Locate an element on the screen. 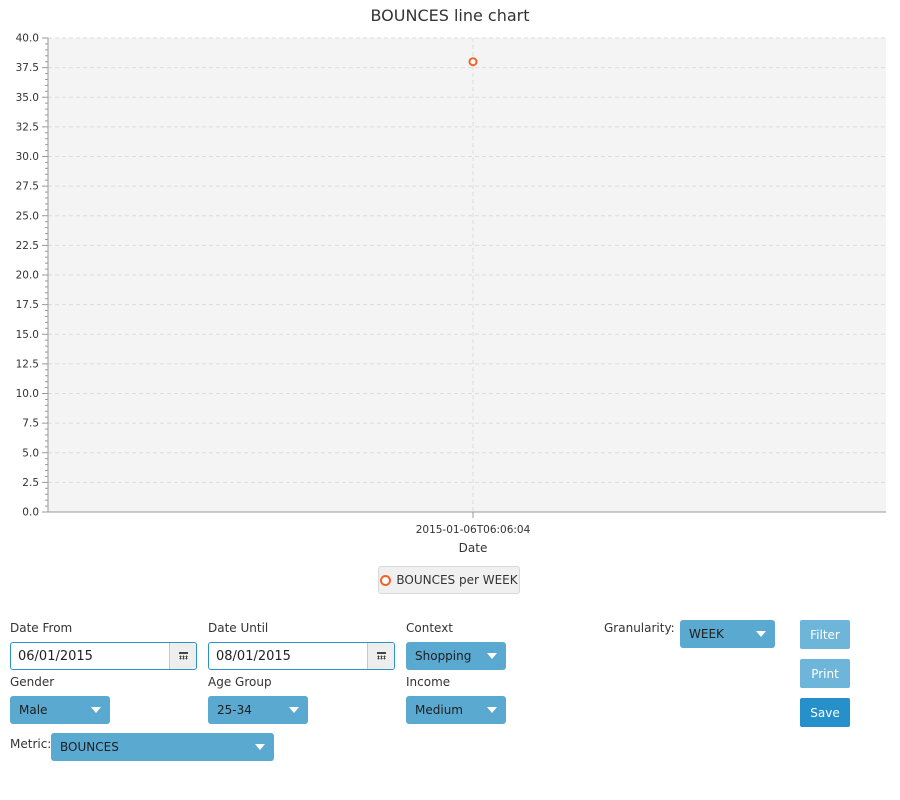 Image resolution: width=900 pixels, height=800 pixels. y-tick-label: 0.0 is located at coordinates (30, 513).